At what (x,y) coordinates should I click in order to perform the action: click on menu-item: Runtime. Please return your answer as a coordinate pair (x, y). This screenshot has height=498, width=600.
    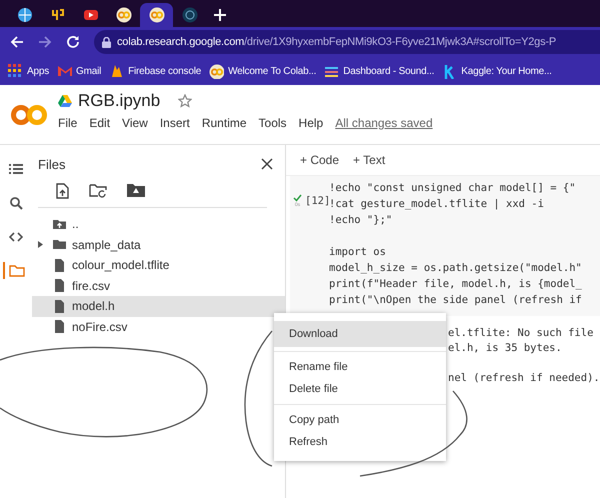
    Looking at the image, I should click on (224, 123).